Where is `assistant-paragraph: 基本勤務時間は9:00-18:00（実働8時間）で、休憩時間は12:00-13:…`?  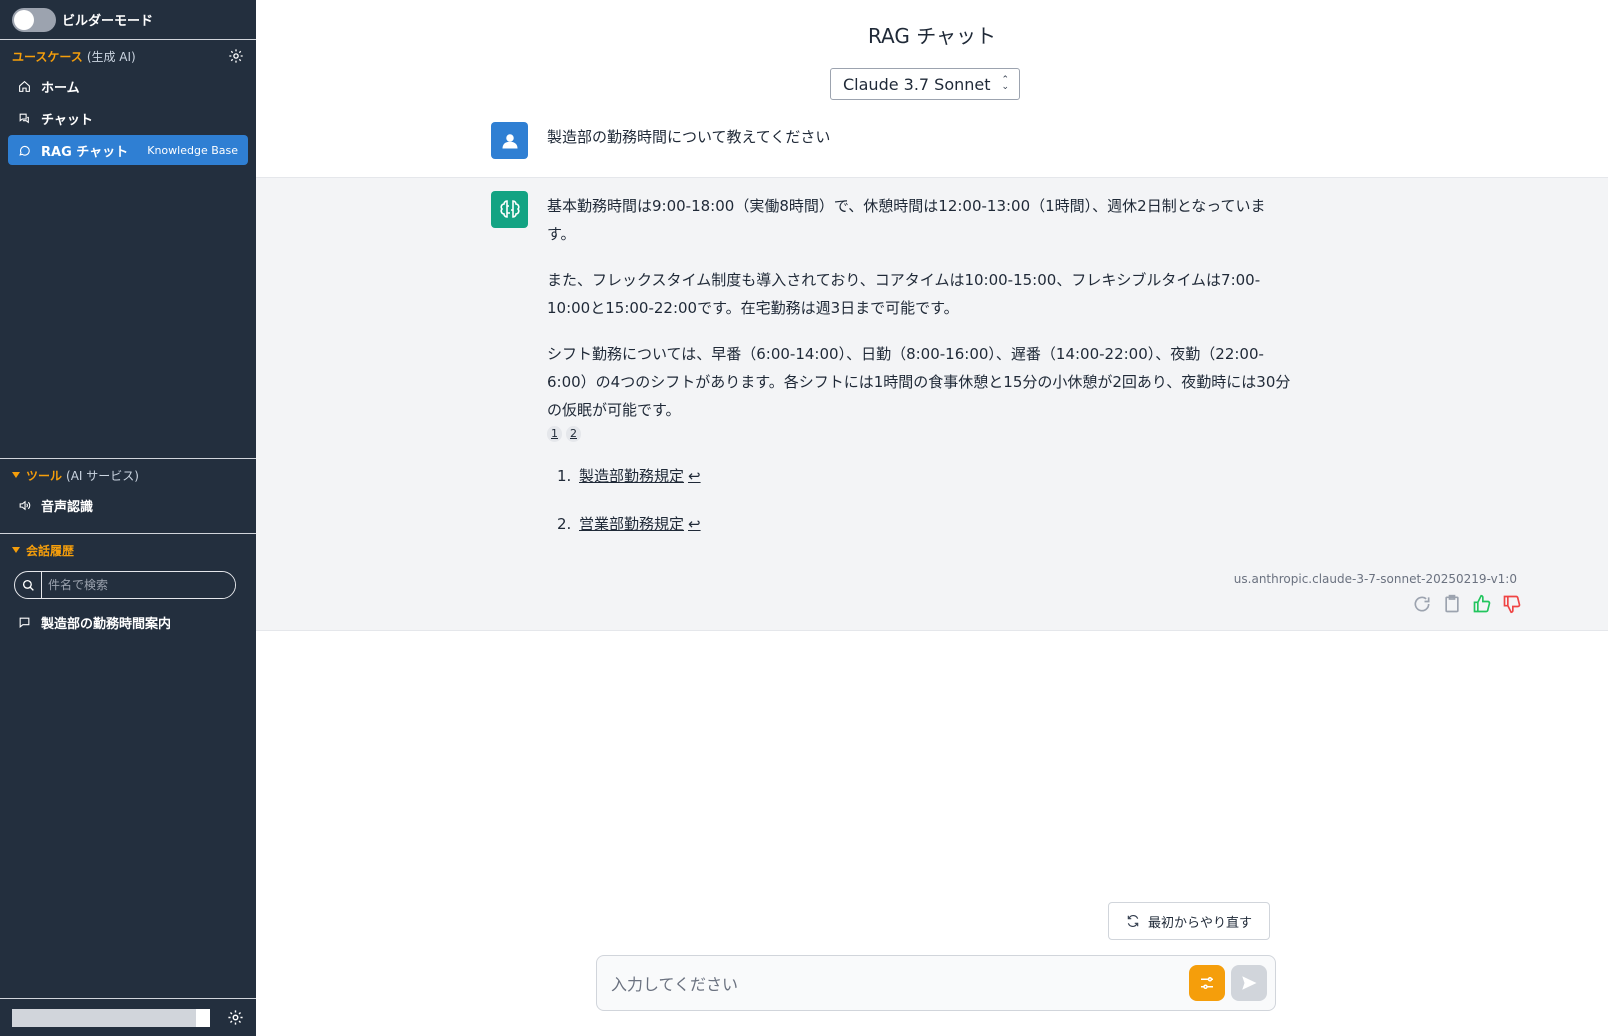
assistant-paragraph: 基本勤務時間は9:00-18:00（実働8時間）で、休憩時間は12:00-13:… is located at coordinates (906, 220).